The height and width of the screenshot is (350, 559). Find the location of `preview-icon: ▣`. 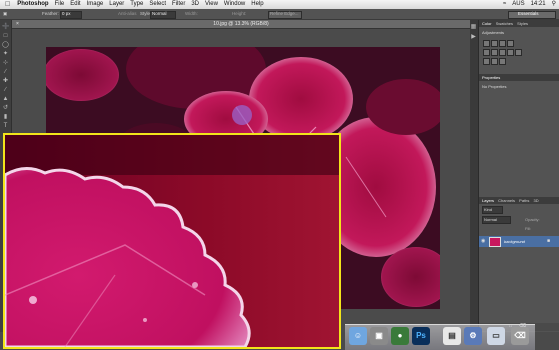

preview-icon: ▣ is located at coordinates (379, 336).